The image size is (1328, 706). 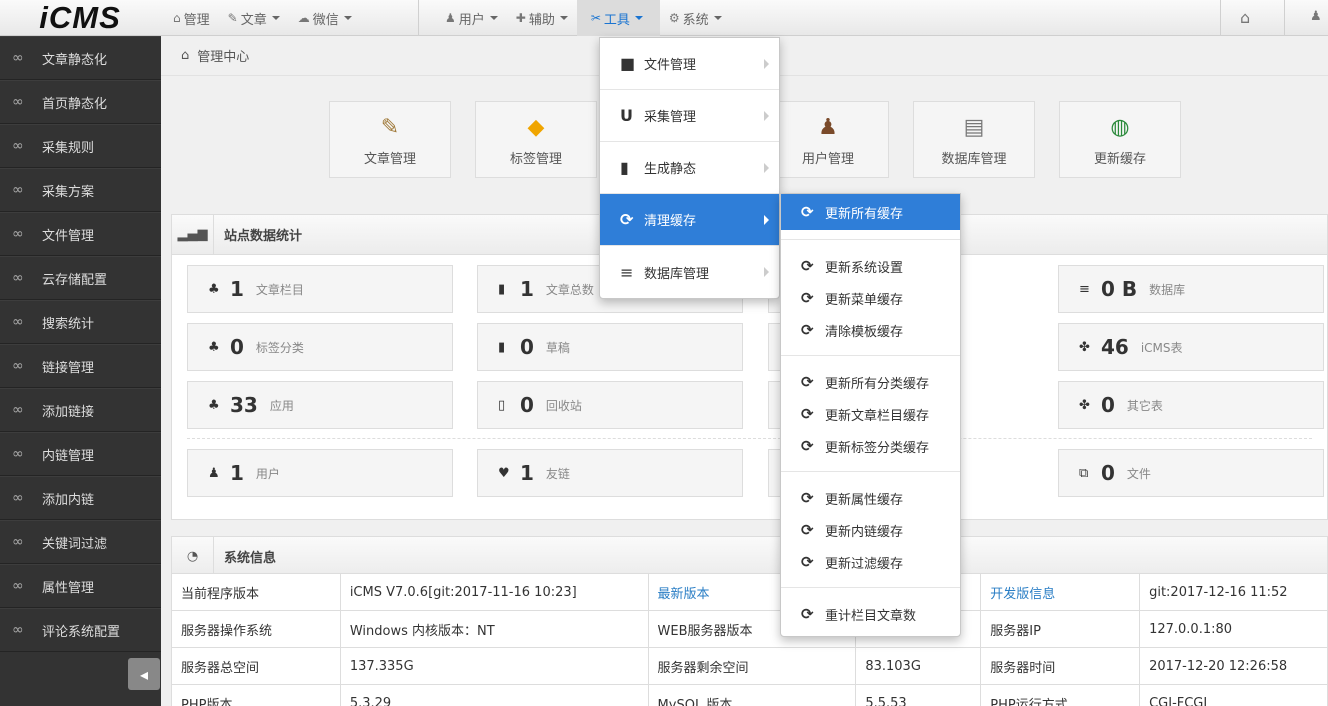 What do you see at coordinates (232, 18) in the screenshot?
I see `edit-icon: ✎` at bounding box center [232, 18].